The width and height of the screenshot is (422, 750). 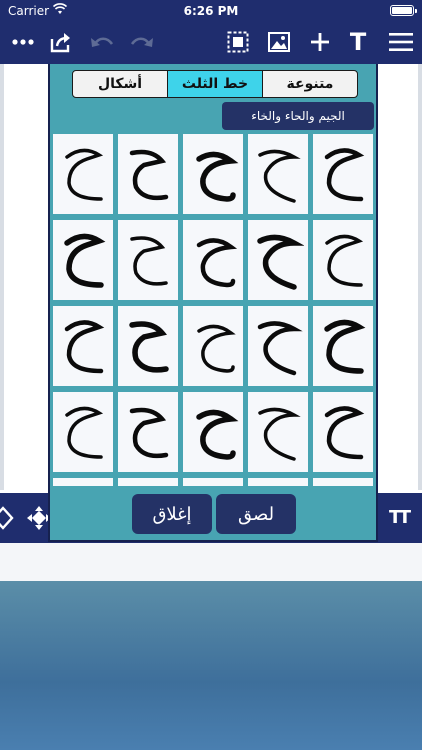 I want to click on status-bar: Carrier 6:26 PM, so click(x=211, y=11).